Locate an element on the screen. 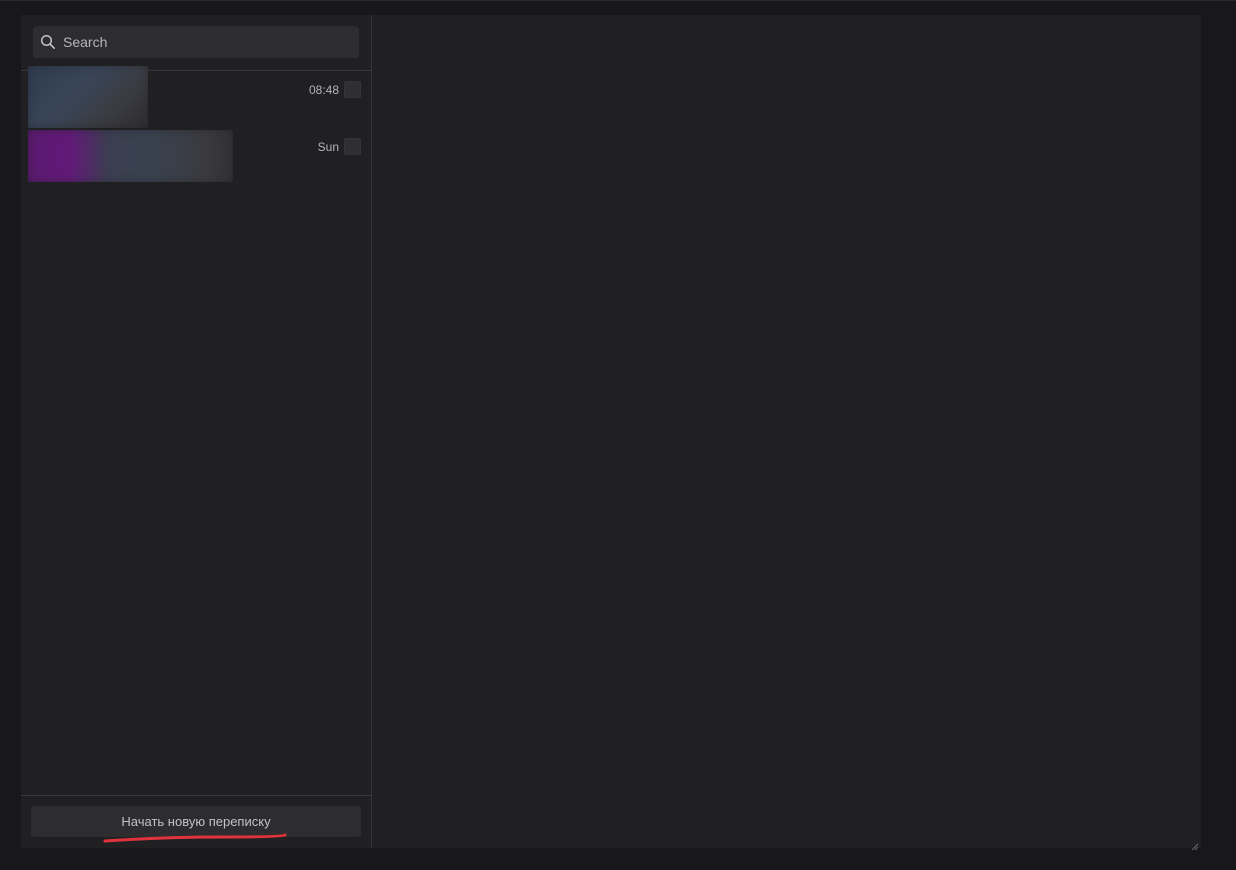  conversation-item: Sun is located at coordinates (196, 156).